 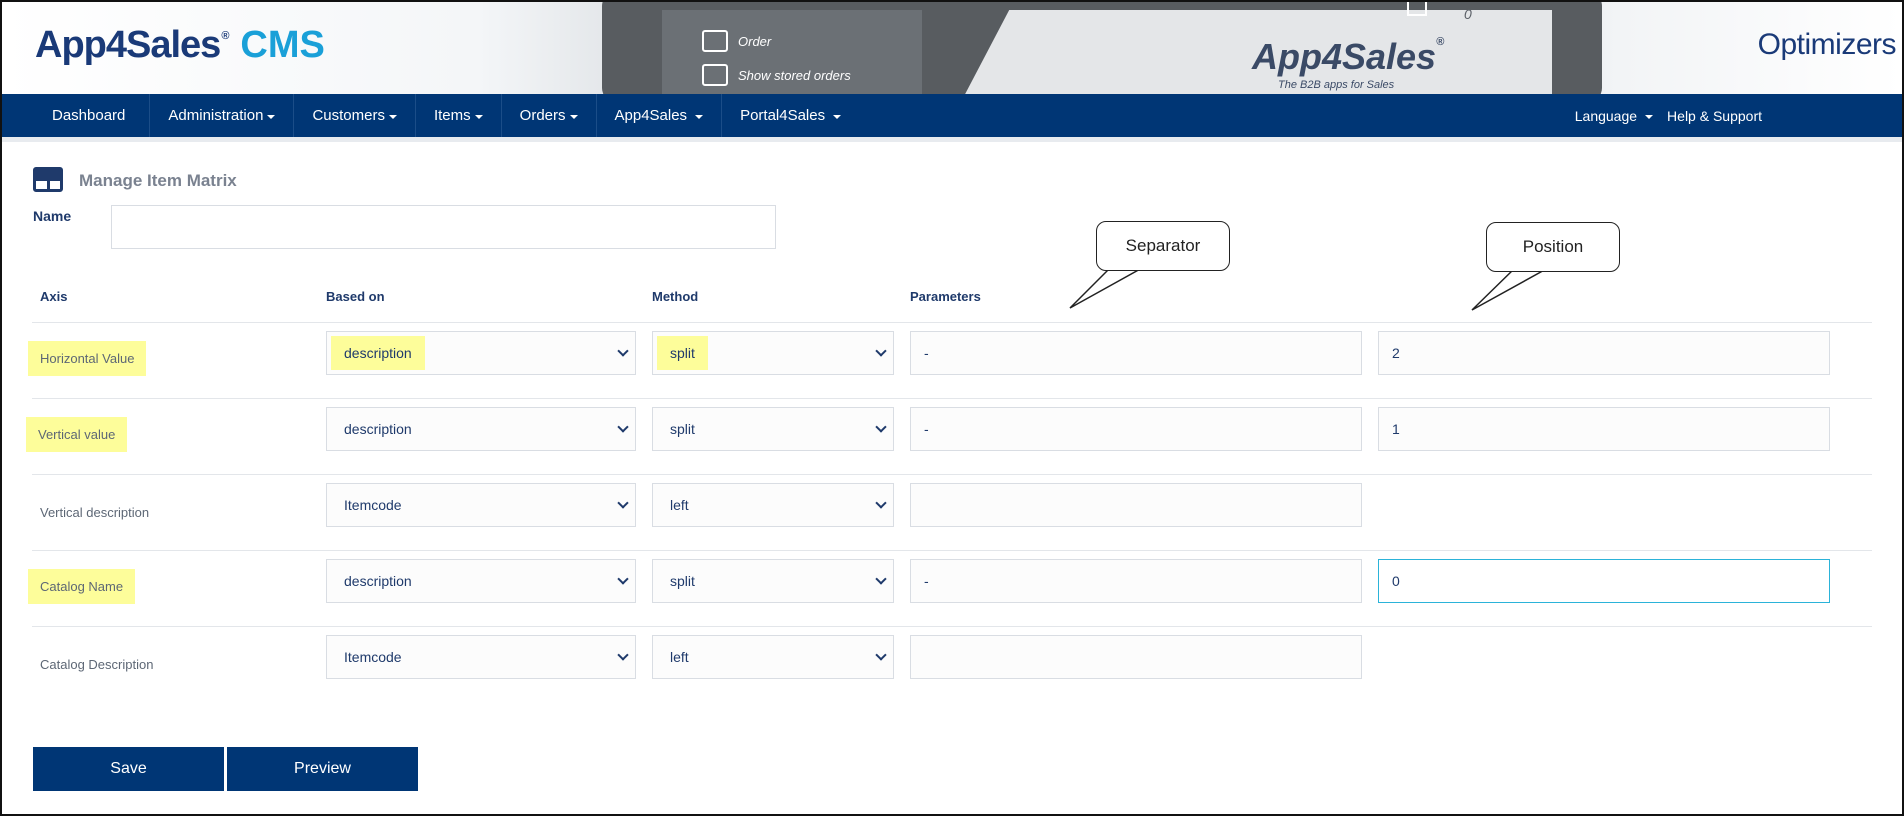 What do you see at coordinates (89, 115) in the screenshot?
I see `nav-label: Dashboard` at bounding box center [89, 115].